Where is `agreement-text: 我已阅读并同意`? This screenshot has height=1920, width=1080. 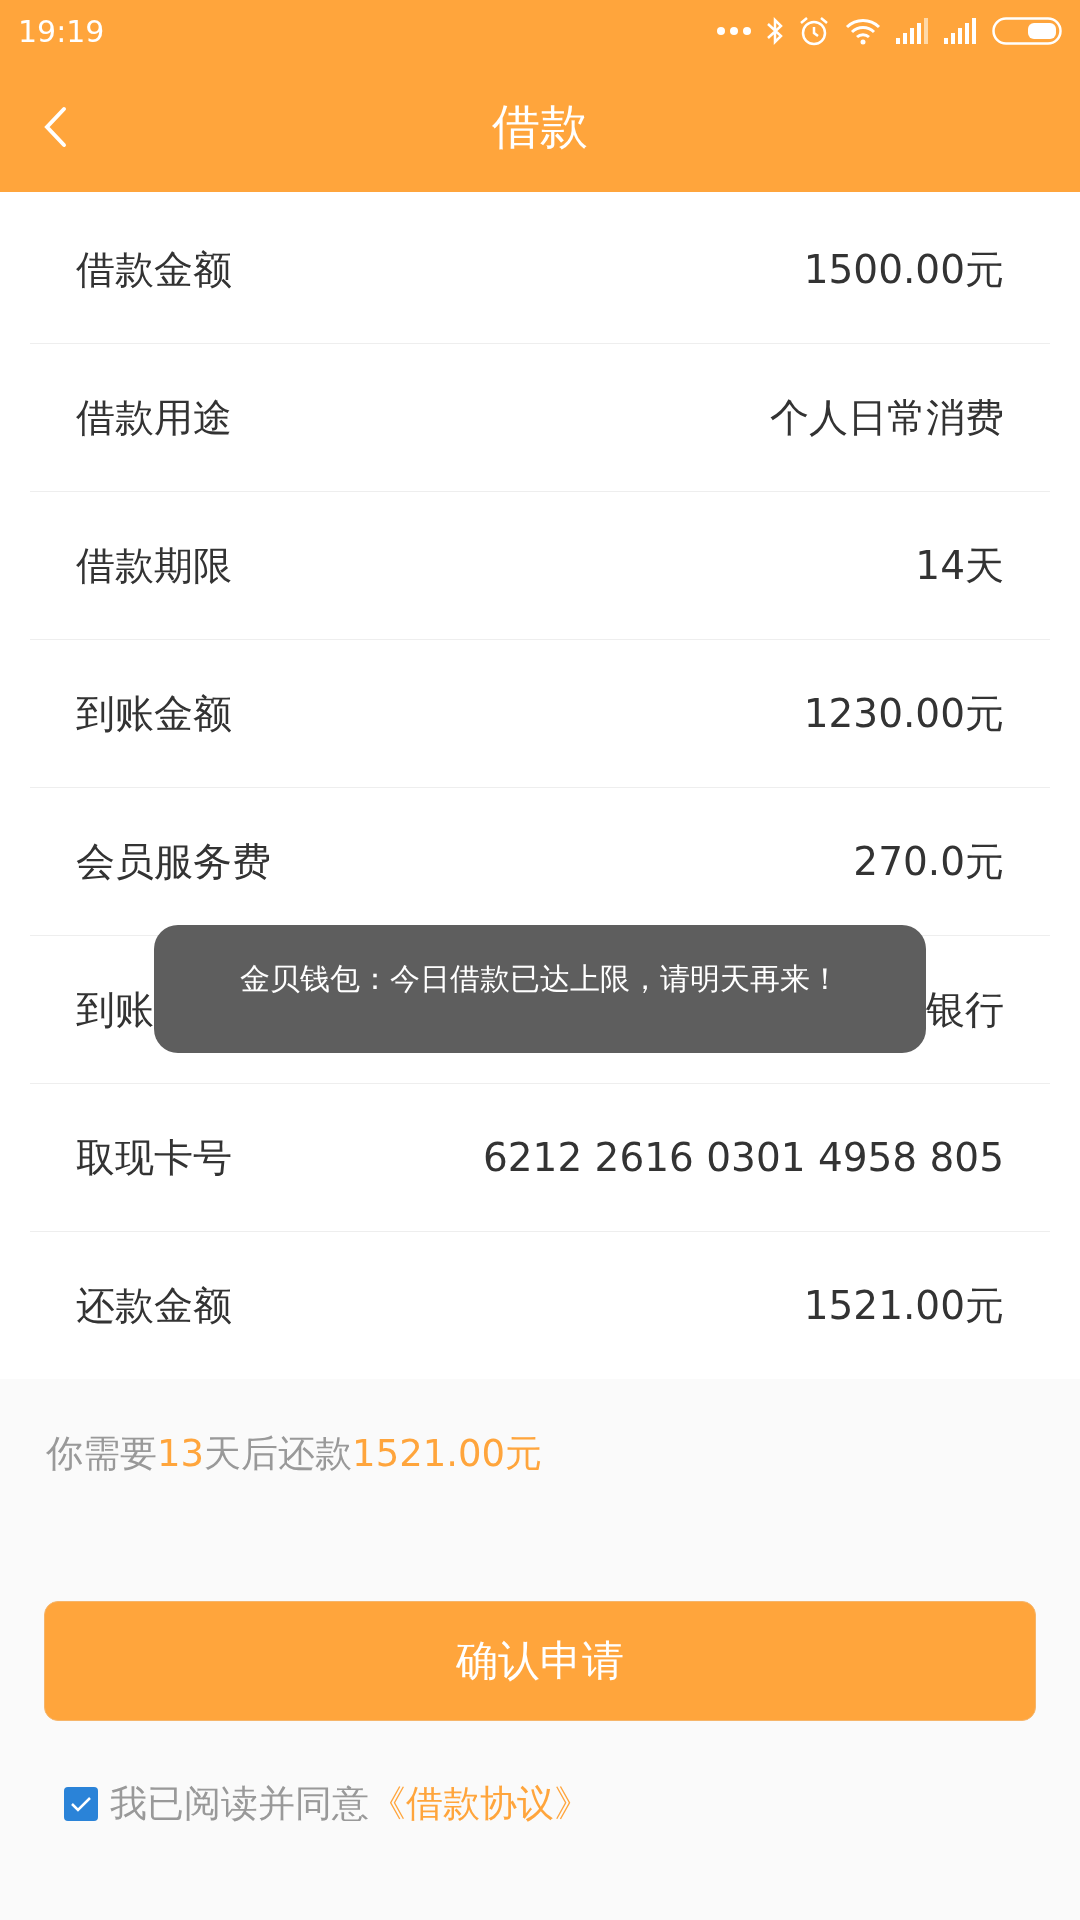 agreement-text: 我已阅读并同意 is located at coordinates (239, 1804).